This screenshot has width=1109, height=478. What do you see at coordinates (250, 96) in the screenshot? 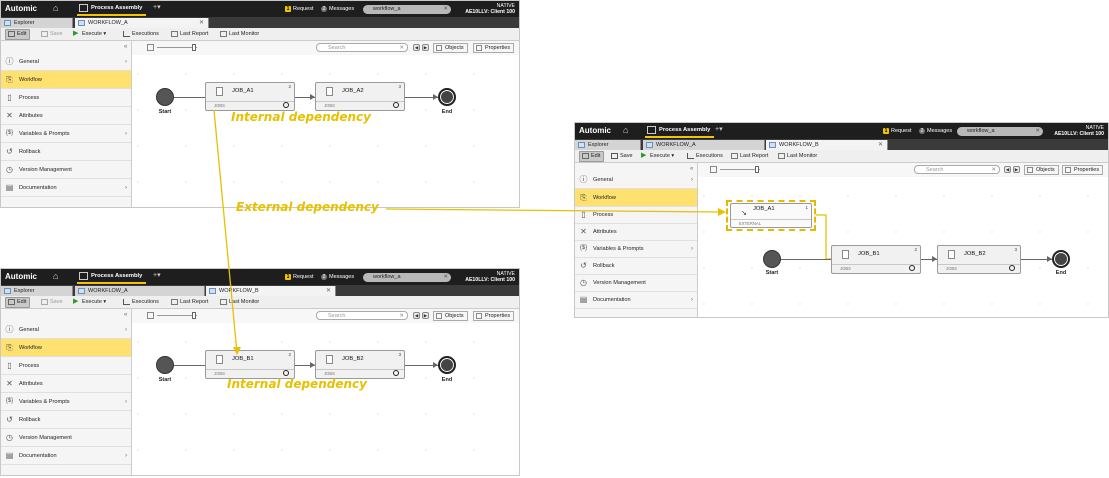
I see `job-node-a1: JOB_A1 2 JOBS` at bounding box center [250, 96].